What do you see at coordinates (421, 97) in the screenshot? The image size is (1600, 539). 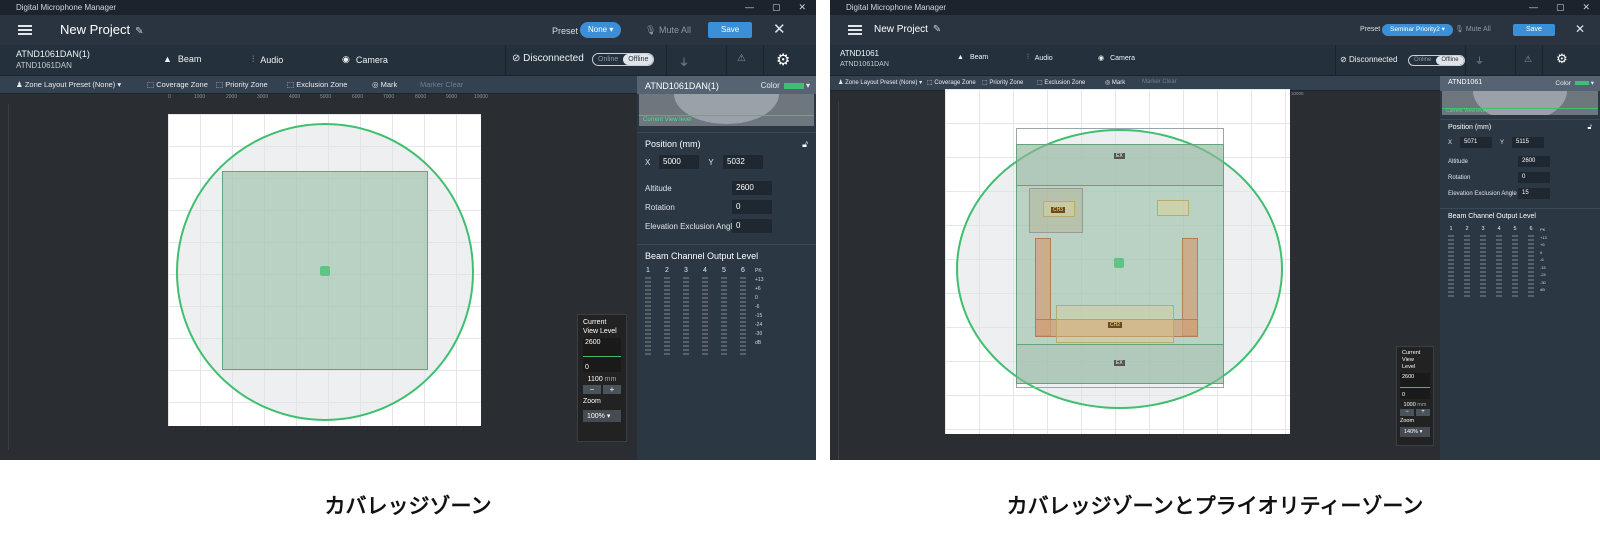 I see `ruler-tick: 8000` at bounding box center [421, 97].